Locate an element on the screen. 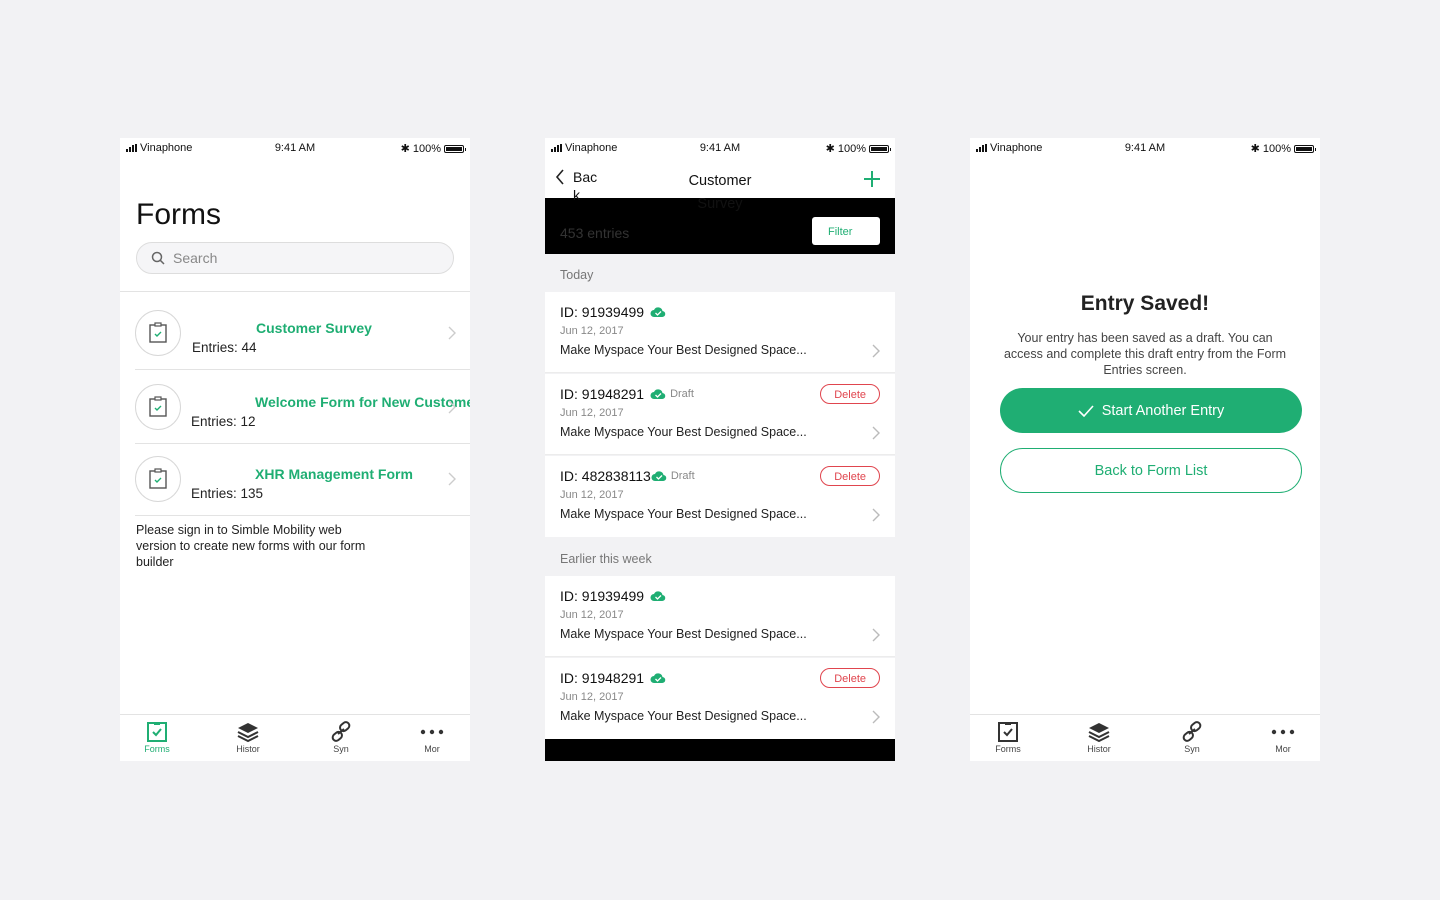 Image resolution: width=1440 pixels, height=900 pixels. back-button: Back is located at coordinates (579, 186).